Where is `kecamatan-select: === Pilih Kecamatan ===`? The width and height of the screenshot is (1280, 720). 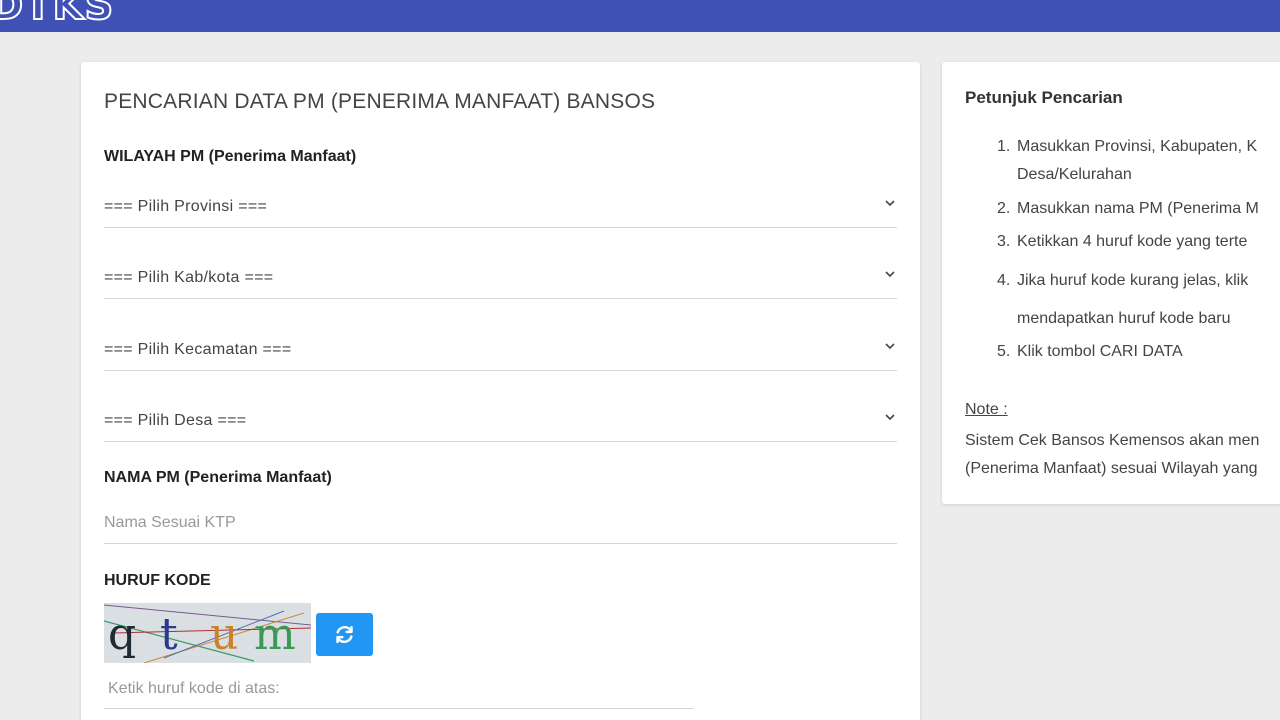 kecamatan-select: === Pilih Kecamatan === is located at coordinates (500, 351).